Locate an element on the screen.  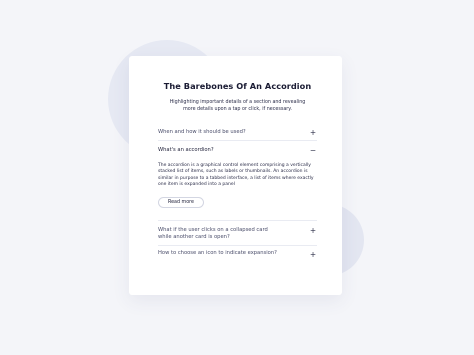
accordion-question: What's an accordion? is located at coordinates (186, 150).